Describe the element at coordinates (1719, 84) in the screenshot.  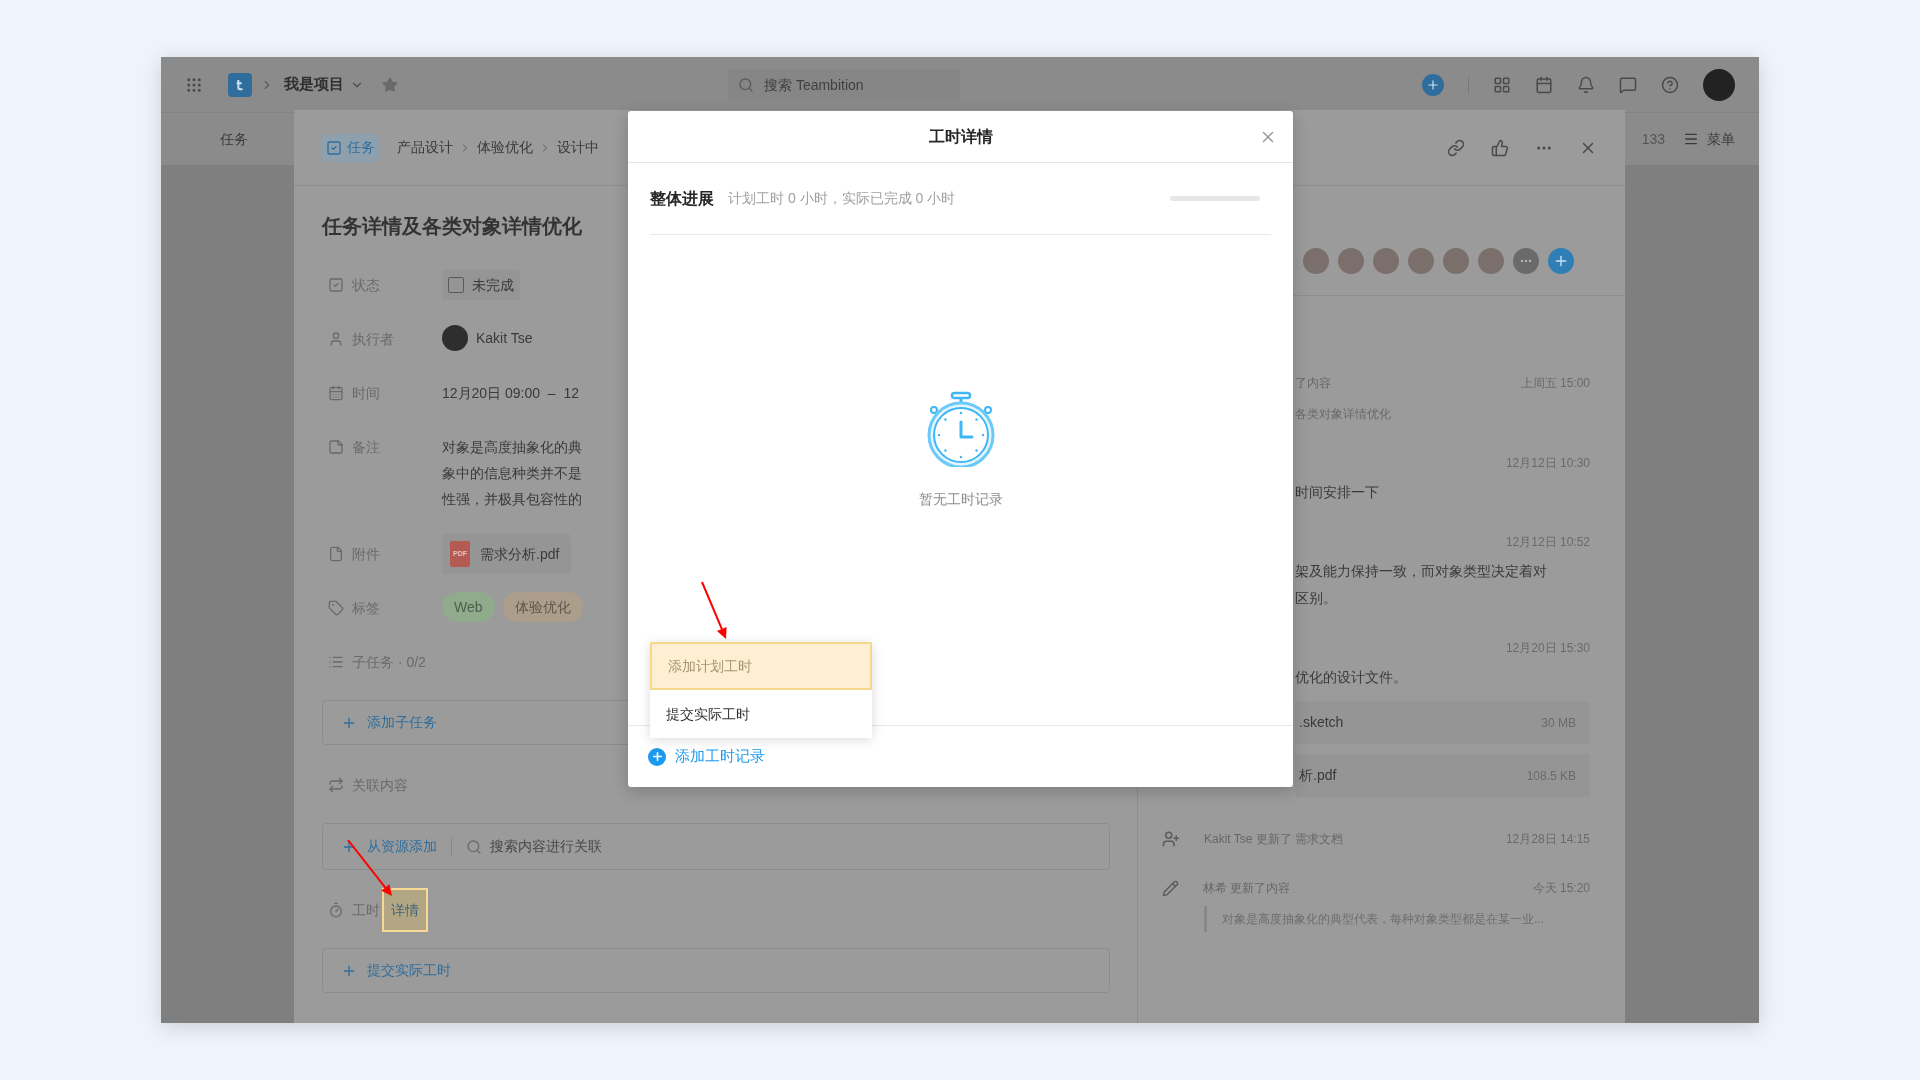
I see `user-avatar` at that location.